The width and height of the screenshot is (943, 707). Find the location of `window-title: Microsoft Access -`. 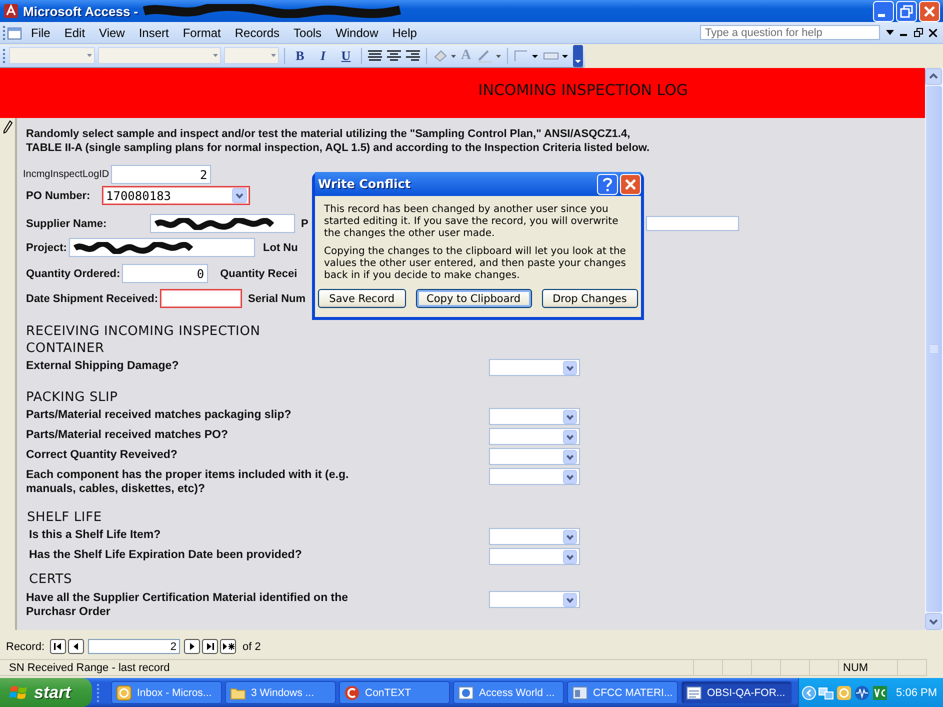

window-title: Microsoft Access - is located at coordinates (80, 11).